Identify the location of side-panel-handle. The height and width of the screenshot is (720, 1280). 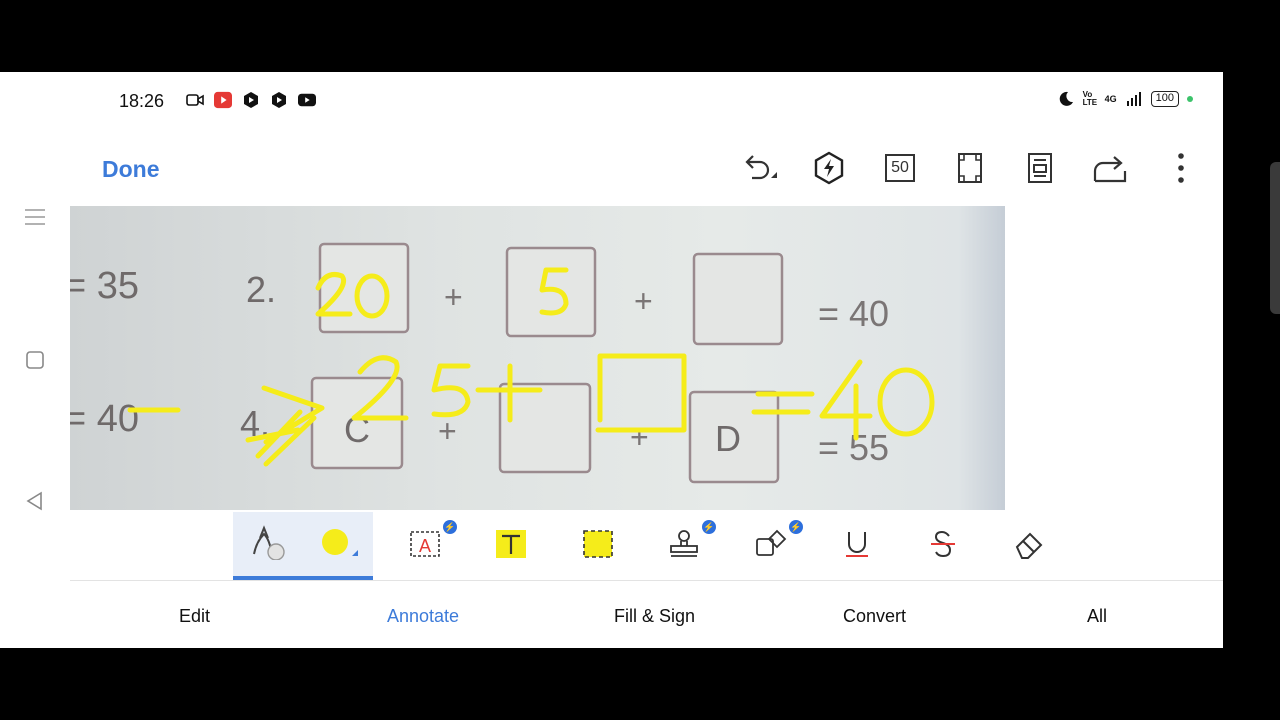
(1275, 238).